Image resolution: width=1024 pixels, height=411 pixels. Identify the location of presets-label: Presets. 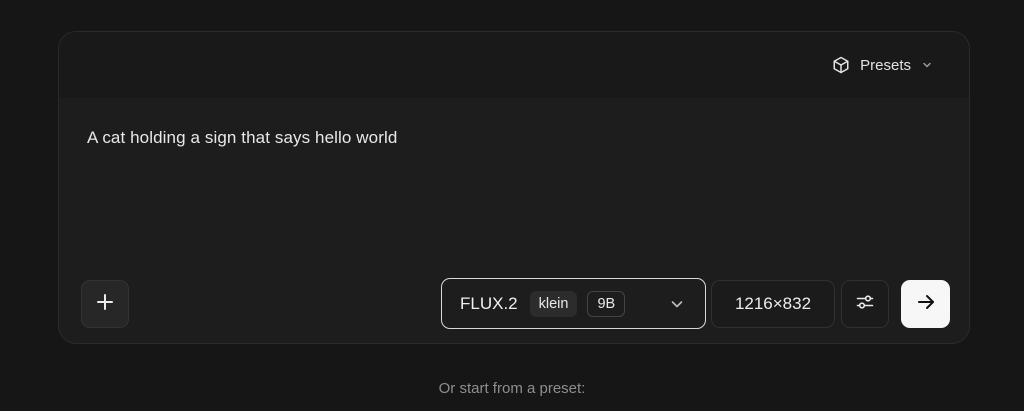
(885, 65).